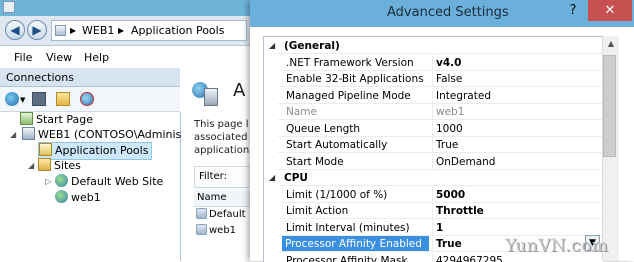 The image size is (634, 262). Describe the element at coordinates (312, 46) in the screenshot. I see `category-label: (General)` at that location.